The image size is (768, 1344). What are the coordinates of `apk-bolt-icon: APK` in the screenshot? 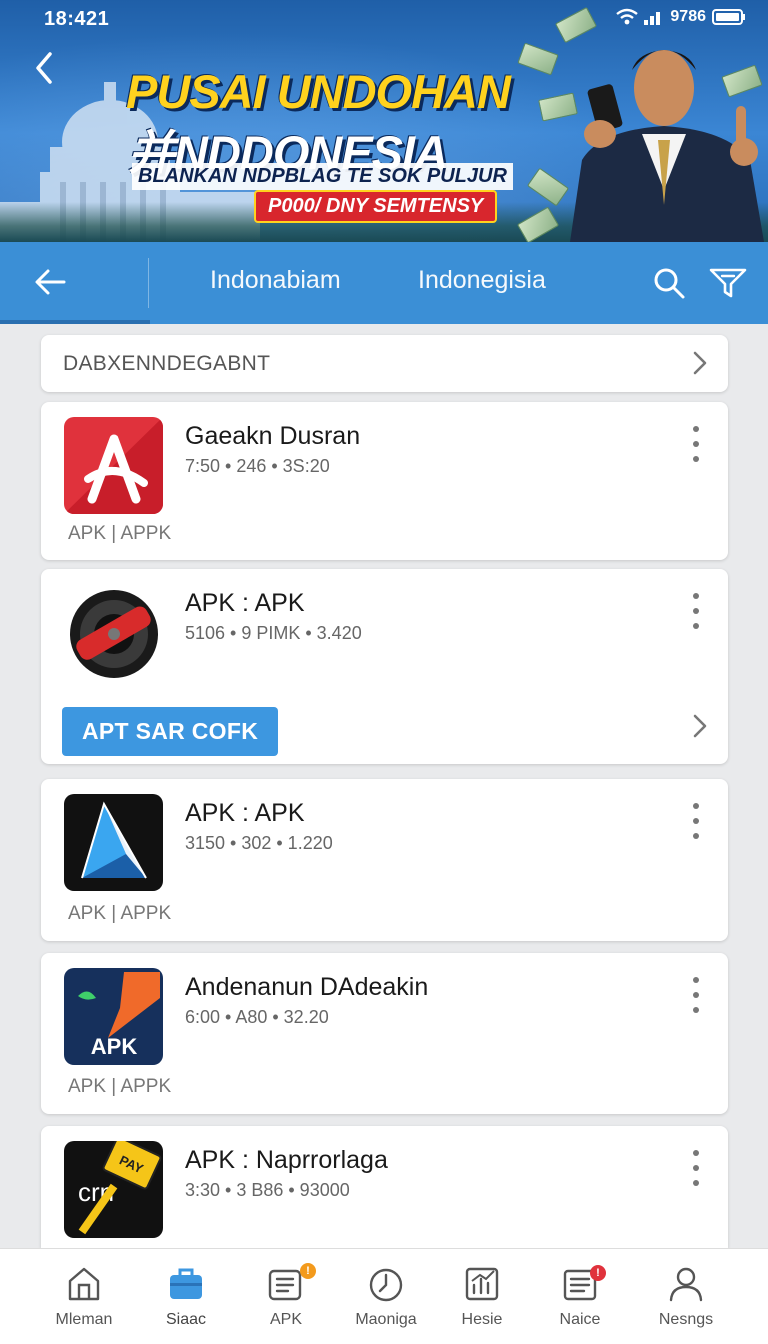 It's located at (113, 1016).